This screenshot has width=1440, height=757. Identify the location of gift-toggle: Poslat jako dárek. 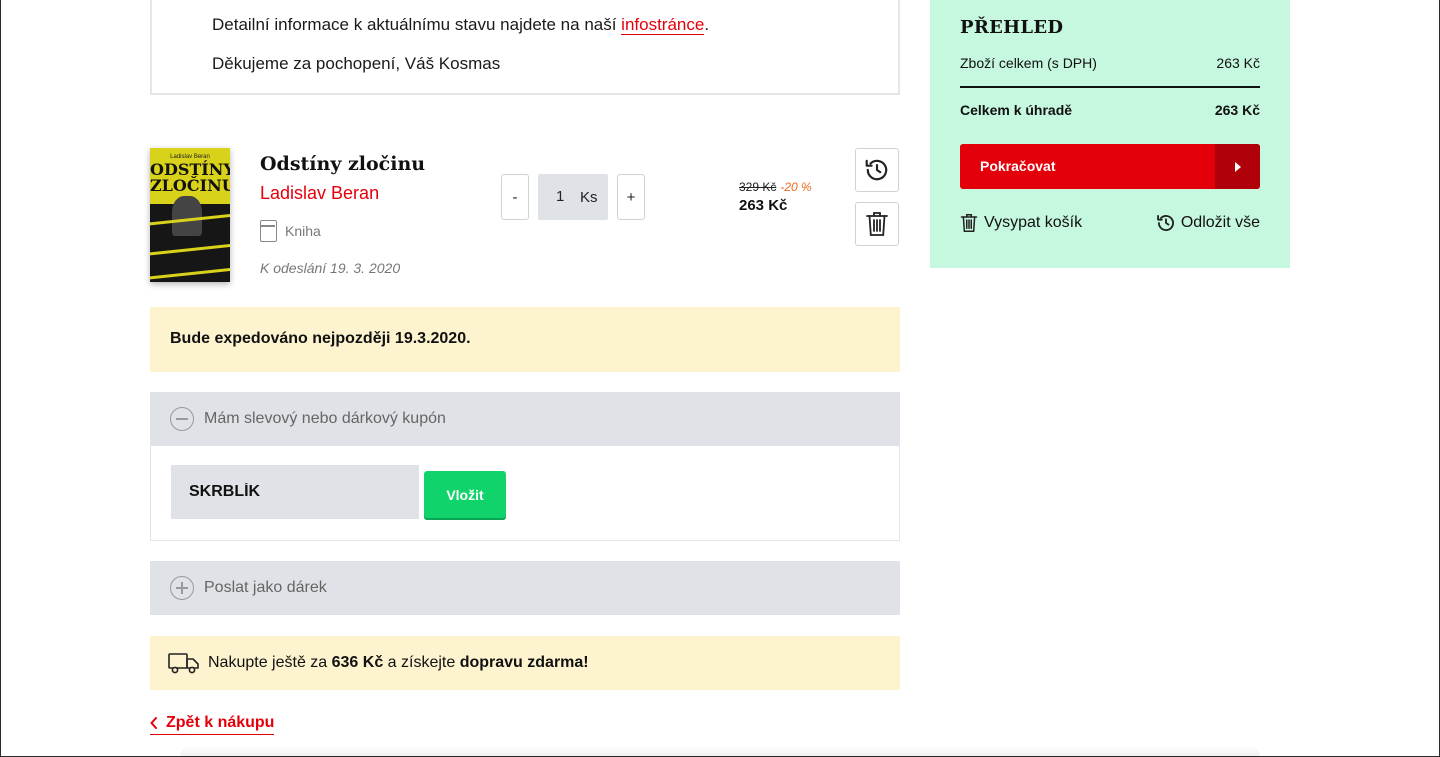
(525, 588).